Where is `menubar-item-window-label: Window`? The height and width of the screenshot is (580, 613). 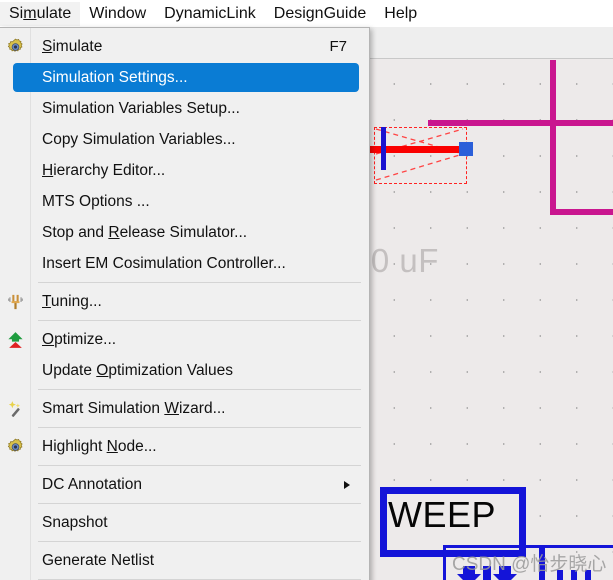
menubar-item-window-label: Window is located at coordinates (118, 13).